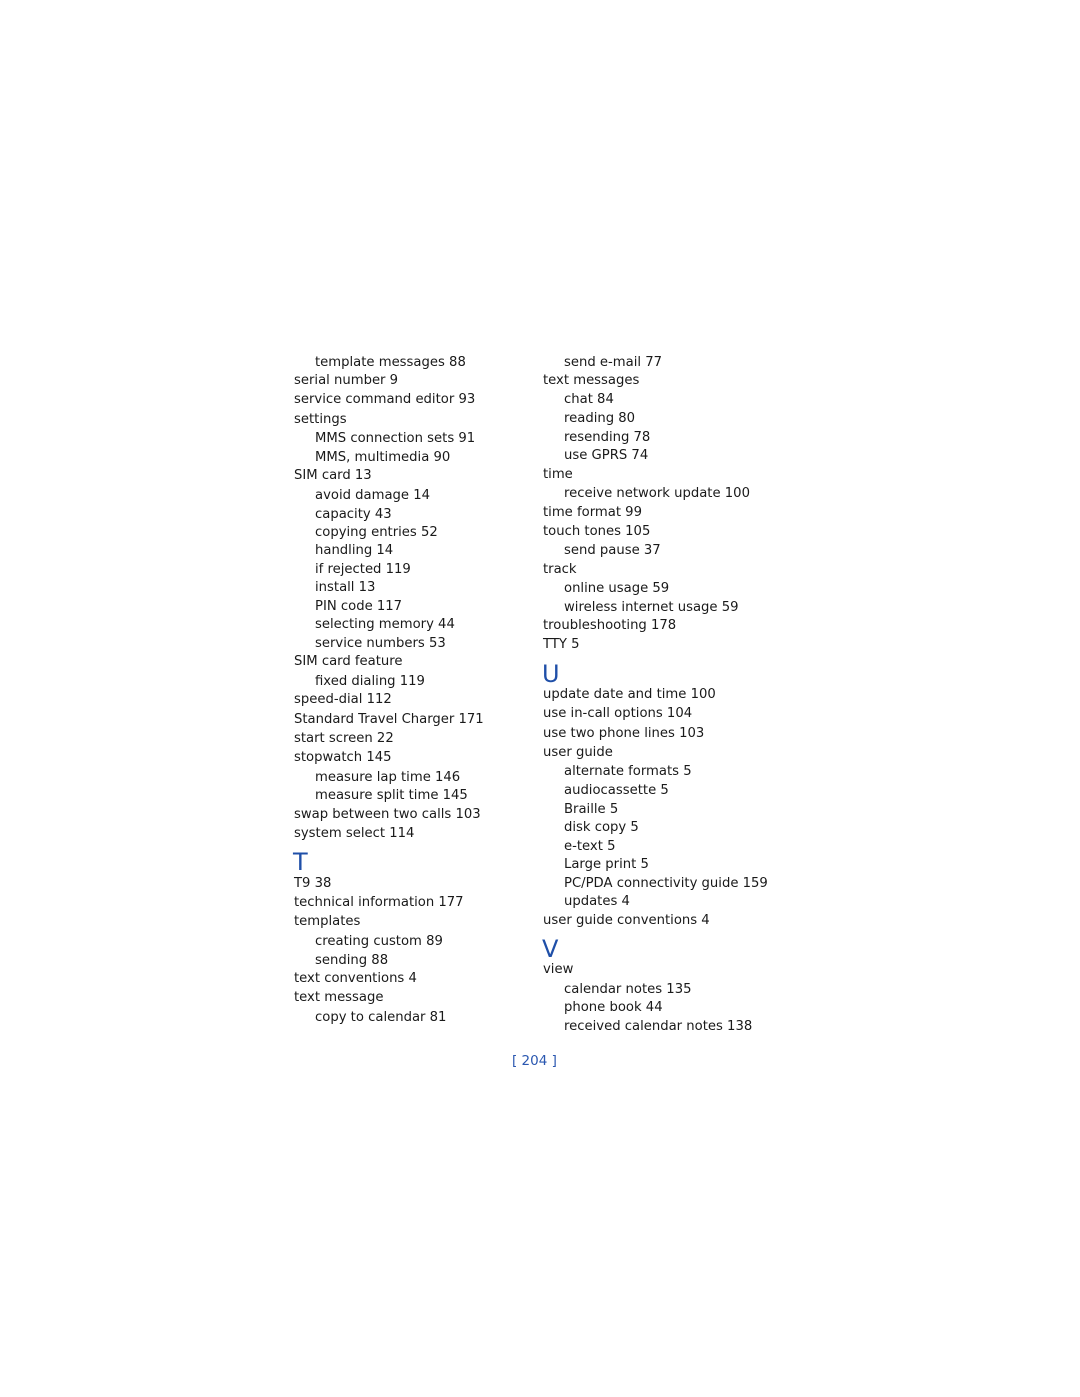 This screenshot has width=1080, height=1397. What do you see at coordinates (558, 969) in the screenshot?
I see `index-entry: view` at bounding box center [558, 969].